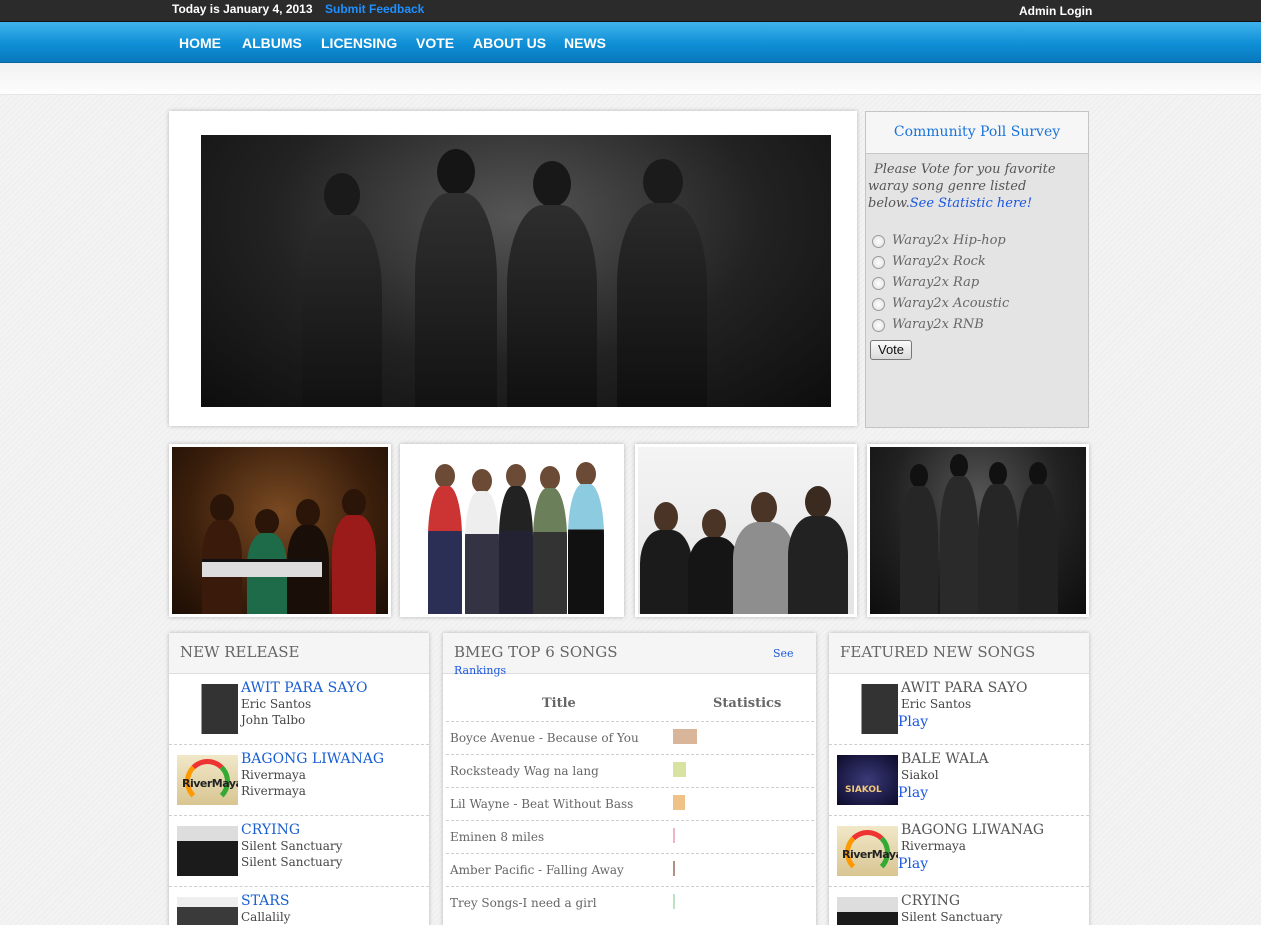 The width and height of the screenshot is (1261, 925). What do you see at coordinates (270, 830) in the screenshot?
I see `song-title-link: CRYING` at bounding box center [270, 830].